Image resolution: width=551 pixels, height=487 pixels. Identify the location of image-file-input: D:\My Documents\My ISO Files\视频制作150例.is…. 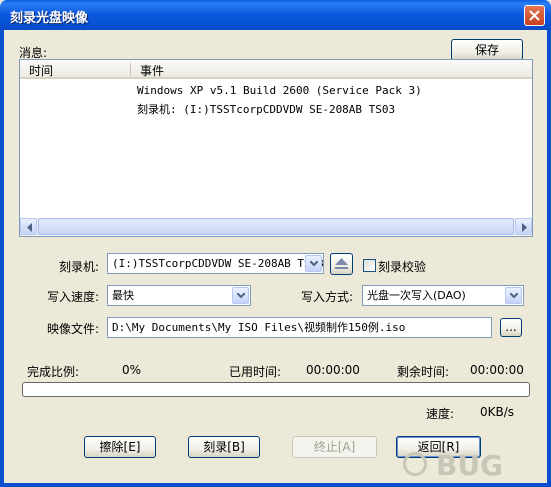
(299, 327).